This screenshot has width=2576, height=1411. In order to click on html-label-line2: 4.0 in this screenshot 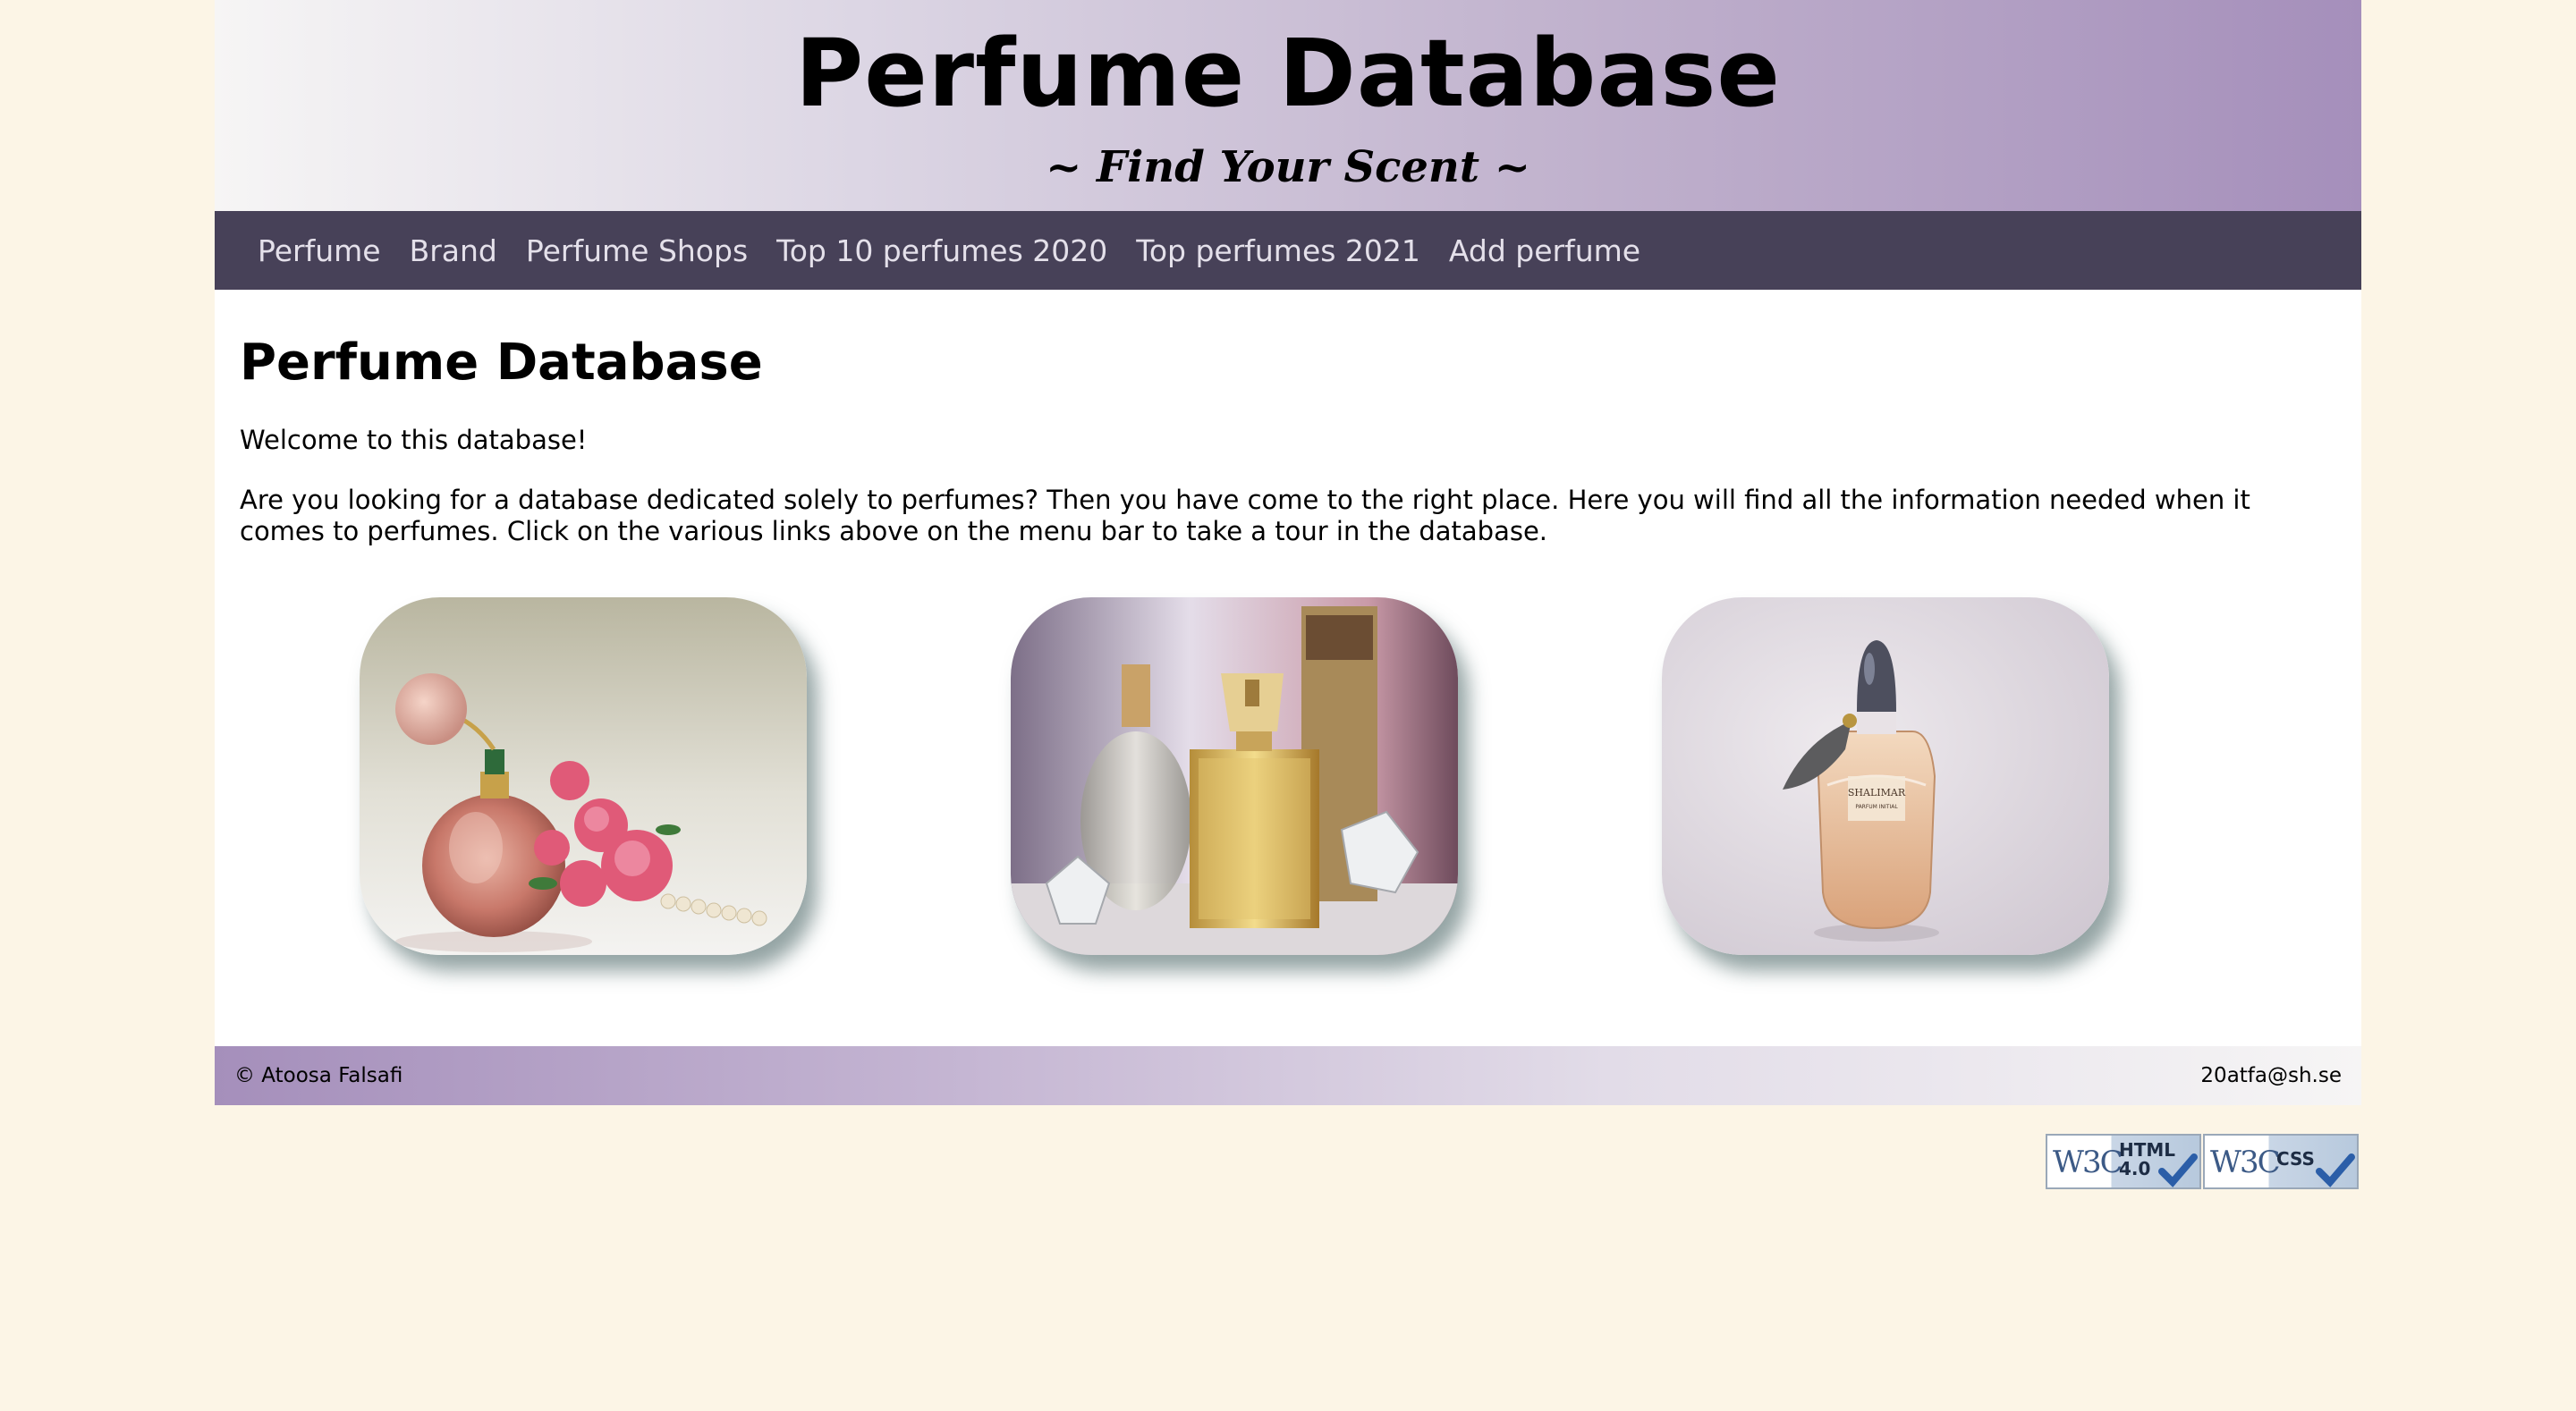, I will do `click(2135, 1168)`.